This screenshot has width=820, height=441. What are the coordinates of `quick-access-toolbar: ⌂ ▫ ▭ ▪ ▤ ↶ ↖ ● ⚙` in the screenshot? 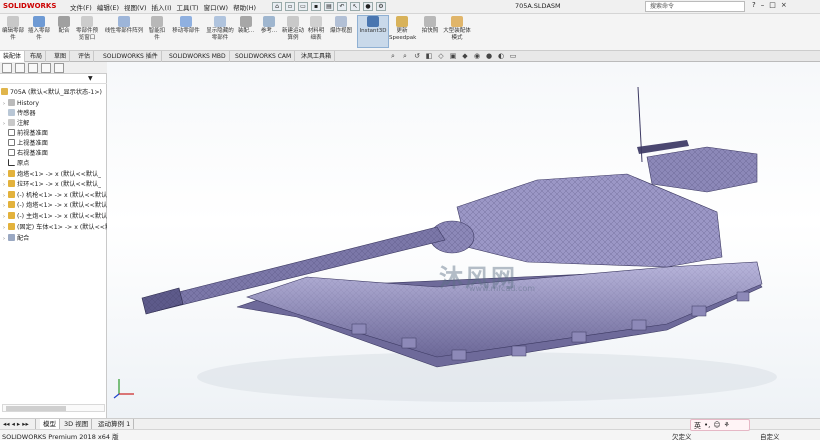 It's located at (329, 6).